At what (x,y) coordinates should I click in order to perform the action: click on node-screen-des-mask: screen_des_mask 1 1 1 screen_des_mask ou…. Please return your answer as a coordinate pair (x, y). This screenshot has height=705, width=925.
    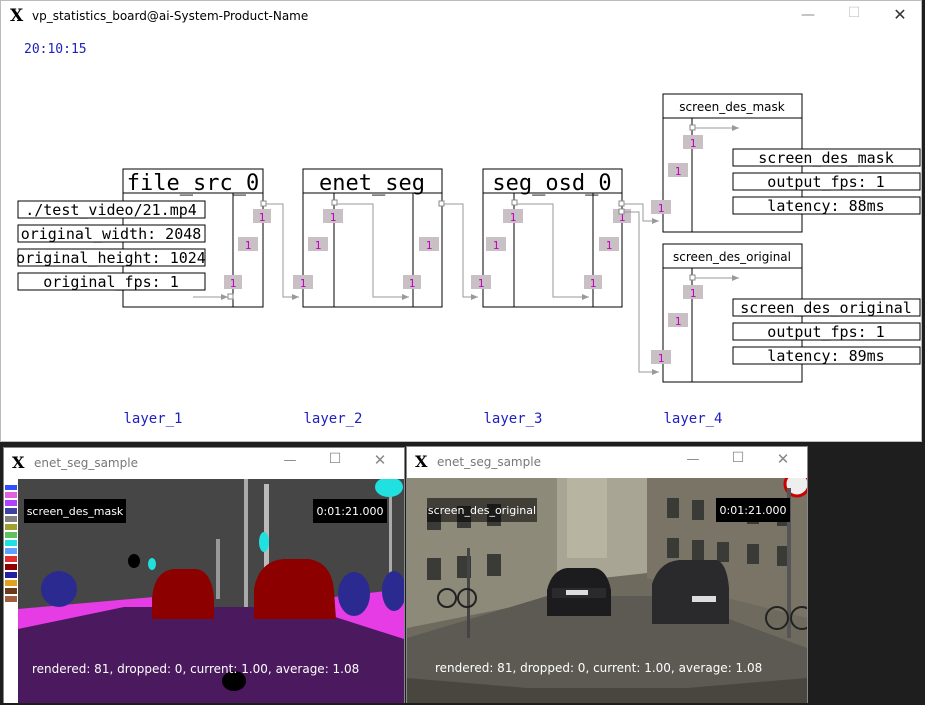
    Looking at the image, I should click on (786, 163).